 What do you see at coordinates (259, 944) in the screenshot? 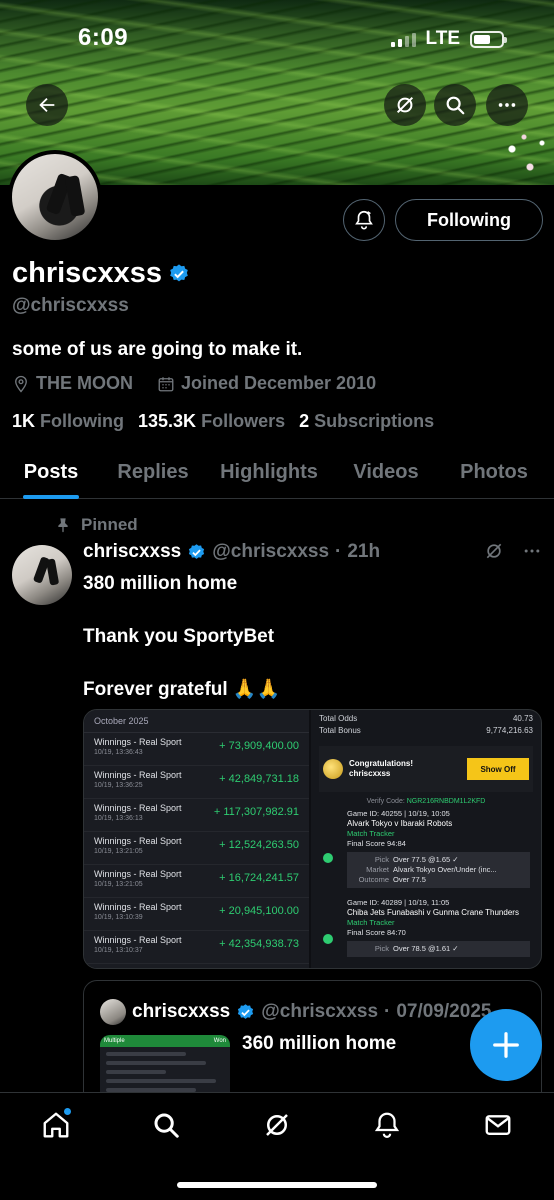
I see `winnings-amount: + 42,354,938.73` at bounding box center [259, 944].